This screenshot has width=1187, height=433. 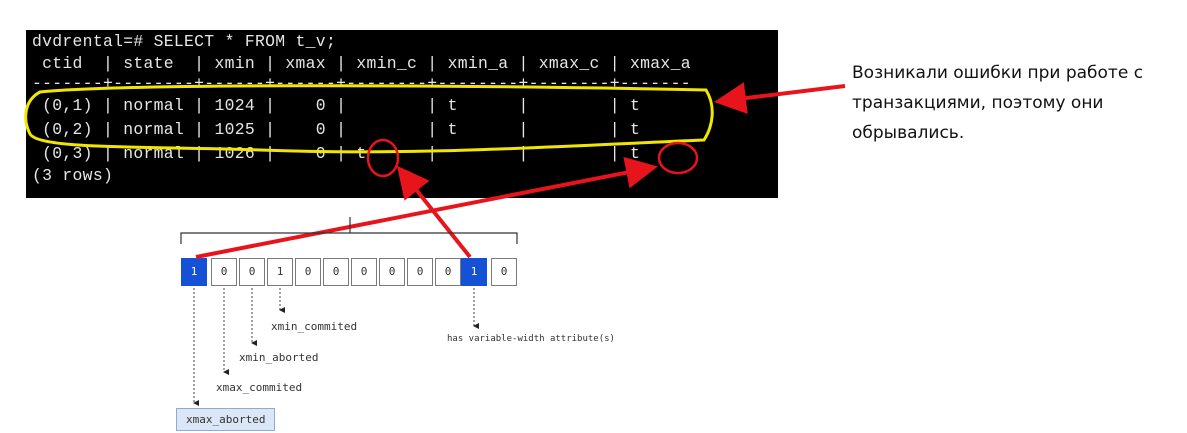 What do you see at coordinates (383, 158) in the screenshot?
I see `red-circle-xmin-c` at bounding box center [383, 158].